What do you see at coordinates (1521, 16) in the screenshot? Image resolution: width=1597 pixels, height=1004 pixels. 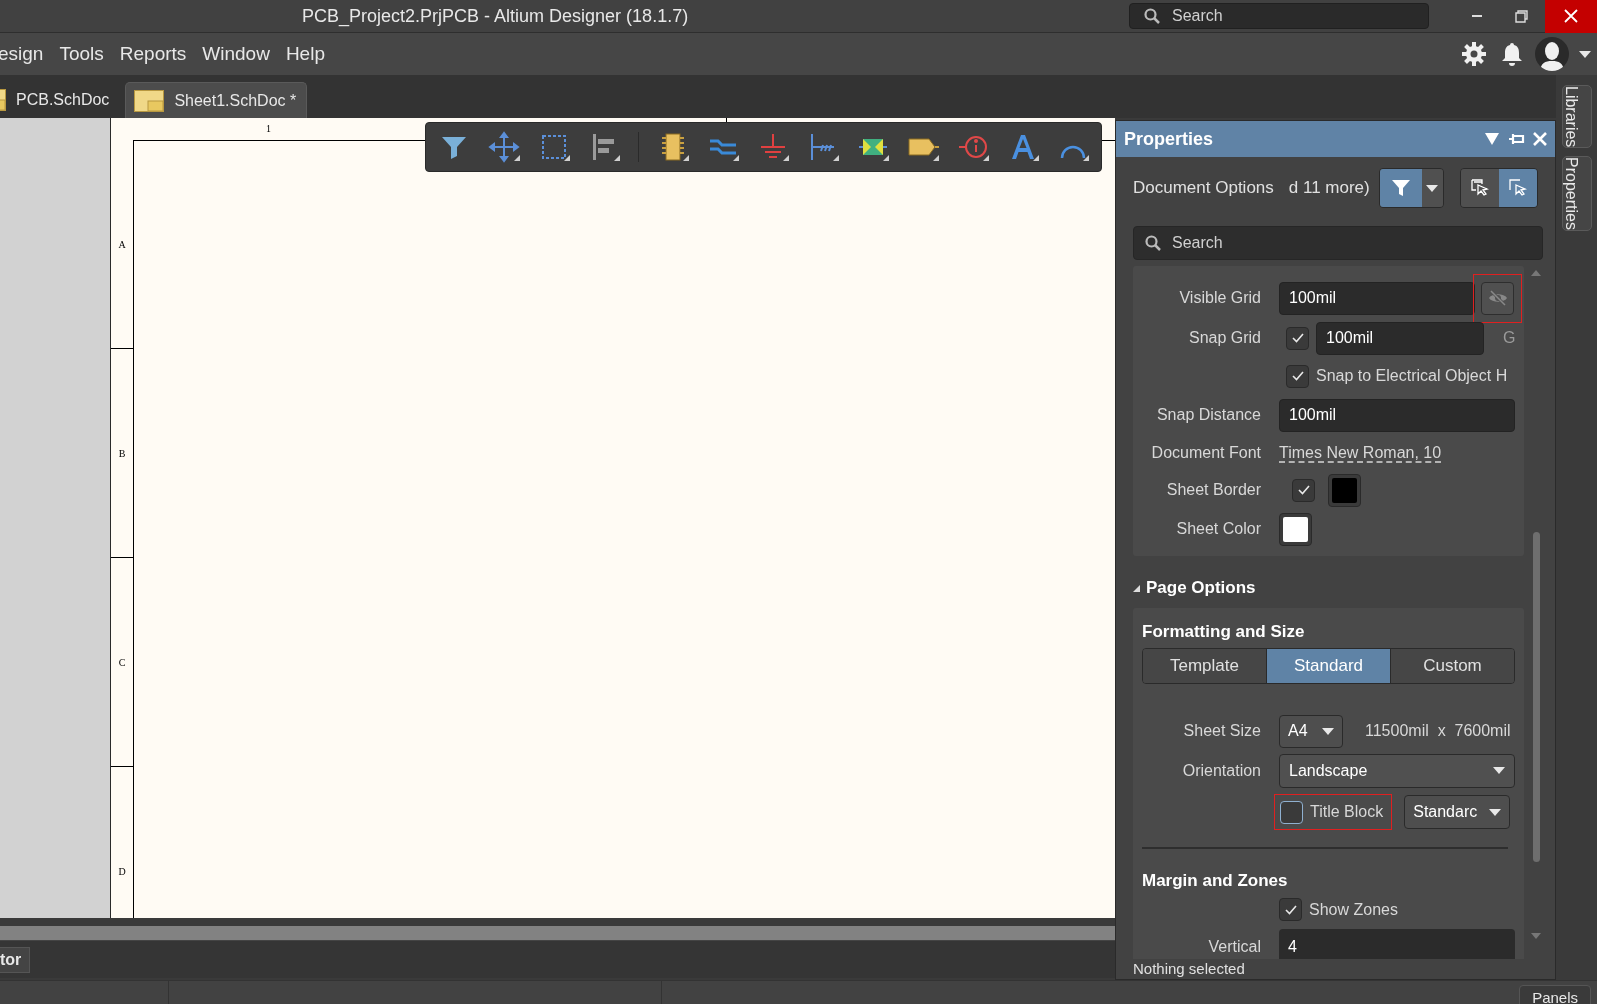 I see `restore-icon` at bounding box center [1521, 16].